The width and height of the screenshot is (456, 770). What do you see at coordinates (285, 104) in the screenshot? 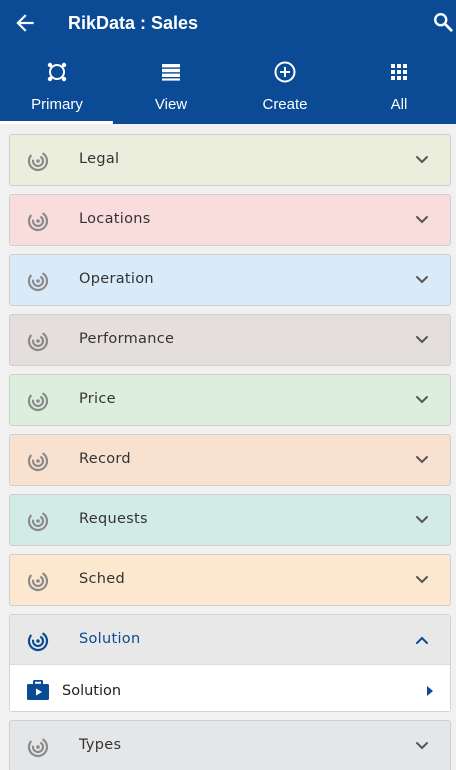
I see `tab-label: Create` at bounding box center [285, 104].